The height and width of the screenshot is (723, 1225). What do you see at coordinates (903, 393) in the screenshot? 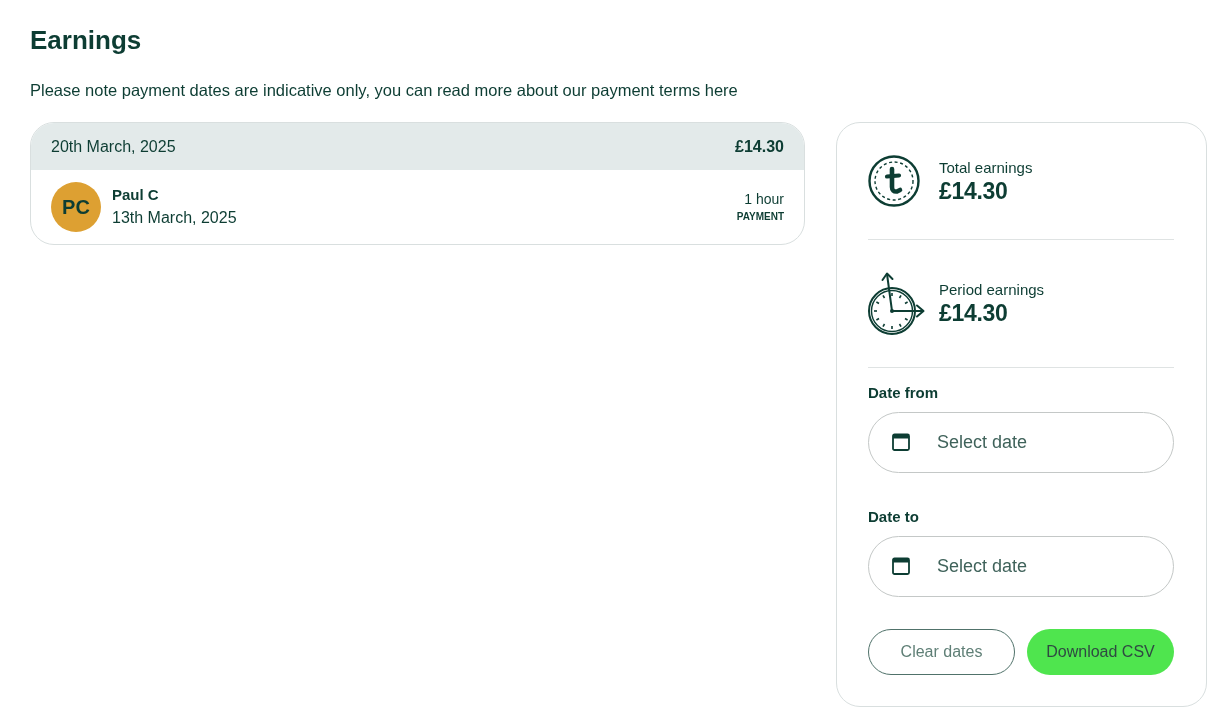
I see `field-label: Date from` at bounding box center [903, 393].